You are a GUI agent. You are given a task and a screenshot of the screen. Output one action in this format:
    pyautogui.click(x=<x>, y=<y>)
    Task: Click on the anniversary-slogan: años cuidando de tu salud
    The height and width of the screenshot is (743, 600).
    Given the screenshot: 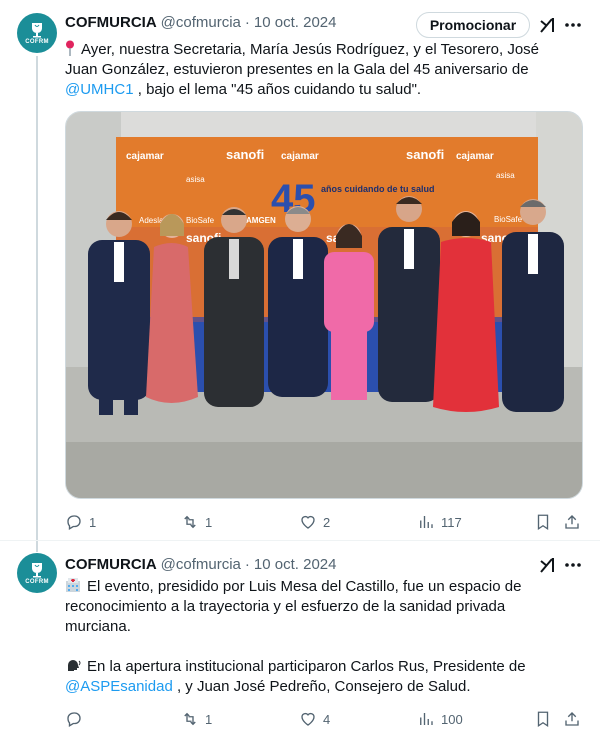 What is the action you would take?
    pyautogui.click(x=378, y=189)
    